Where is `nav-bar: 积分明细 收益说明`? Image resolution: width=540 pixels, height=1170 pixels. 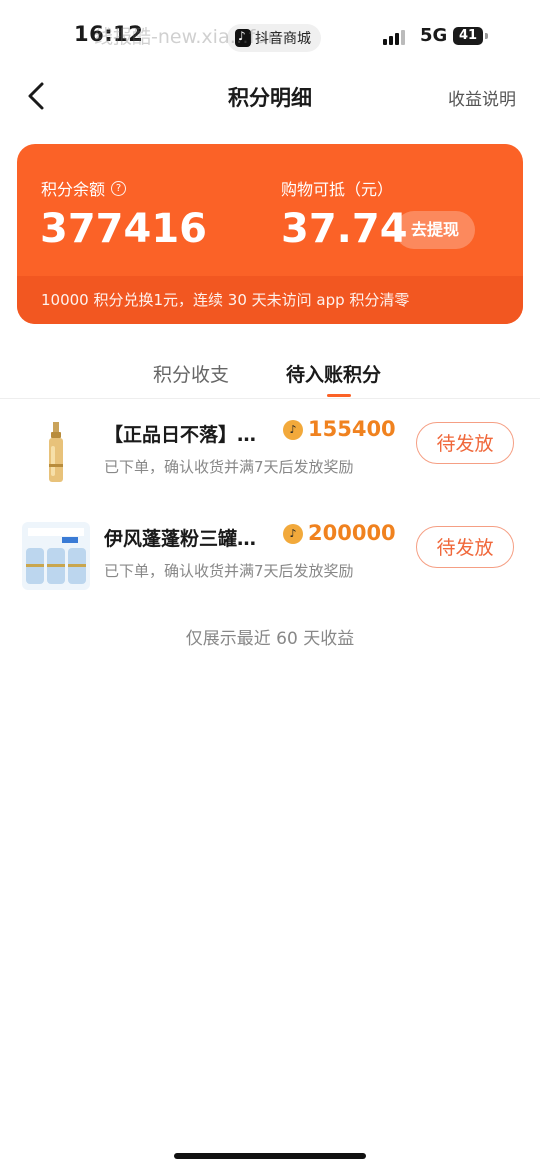
nav-bar: 积分明细 收益说明 is located at coordinates (270, 96).